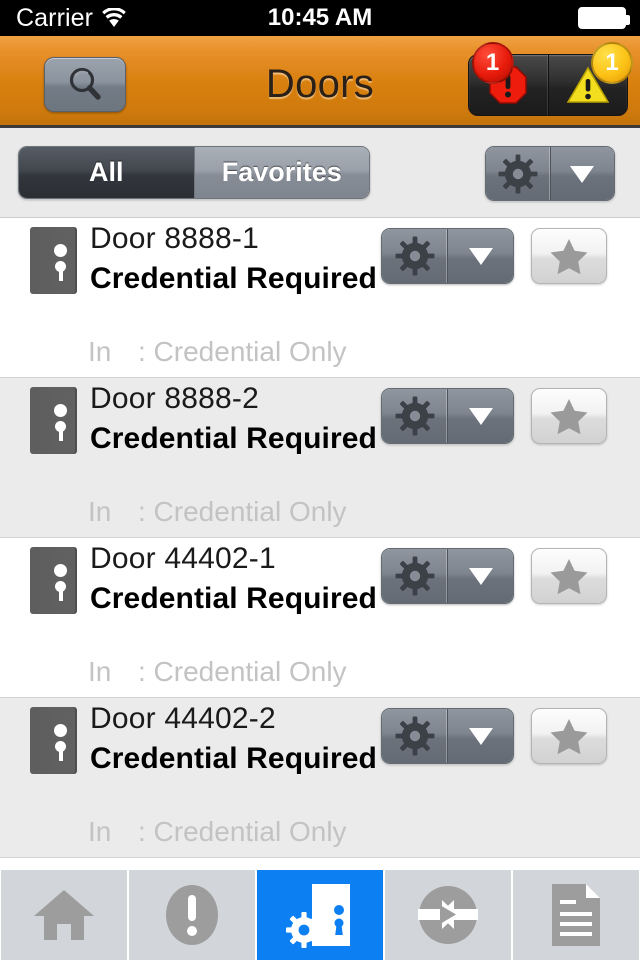 The height and width of the screenshot is (960, 640). I want to click on door-name: Door 44402-1, so click(183, 558).